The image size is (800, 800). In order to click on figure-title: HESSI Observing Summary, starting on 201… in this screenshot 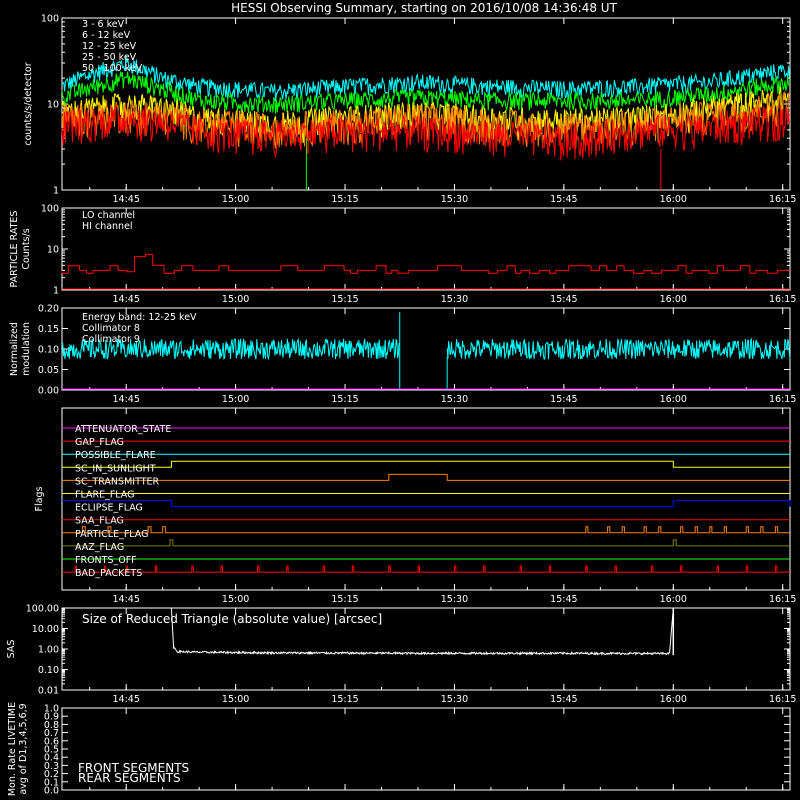, I will do `click(424, 8)`.